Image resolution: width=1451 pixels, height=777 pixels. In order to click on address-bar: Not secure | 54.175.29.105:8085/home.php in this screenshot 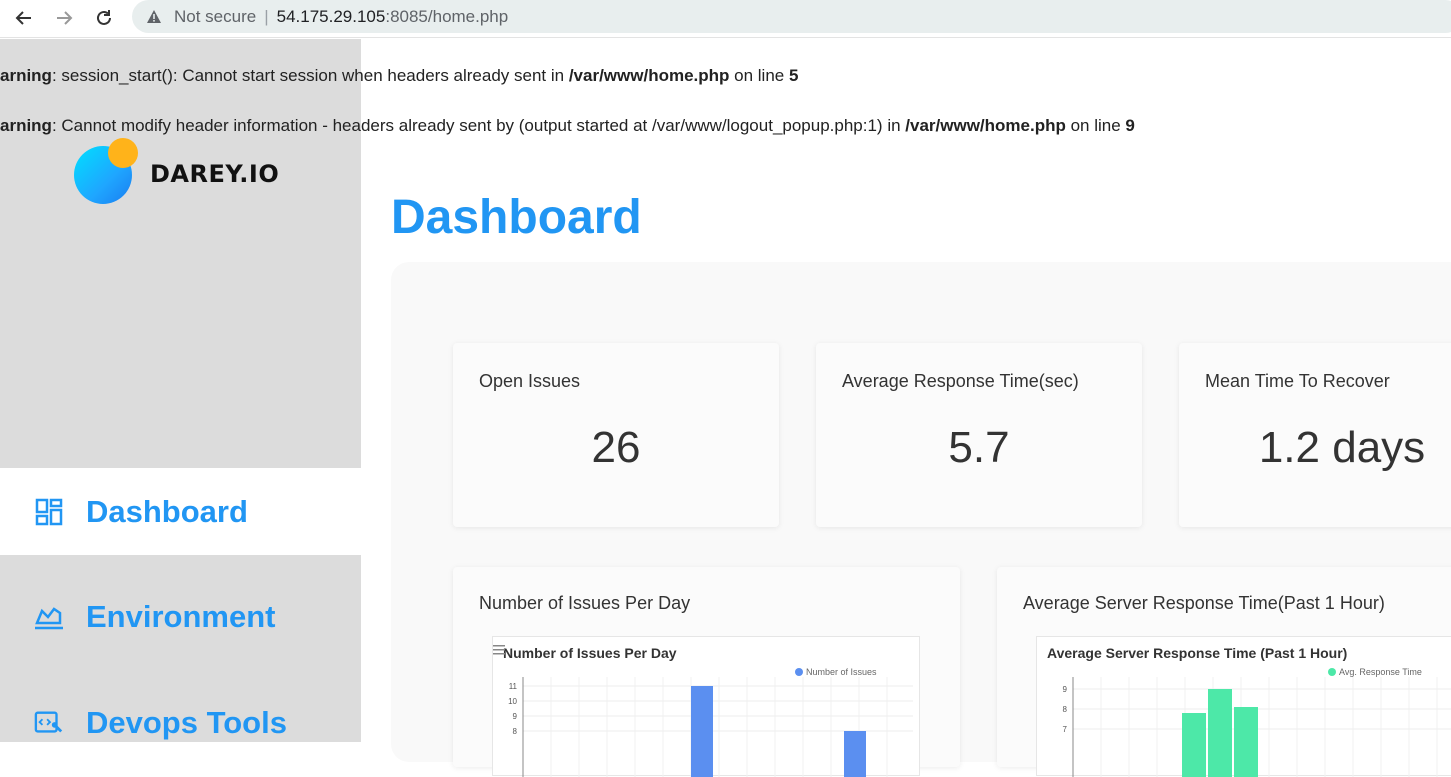, I will do `click(791, 16)`.